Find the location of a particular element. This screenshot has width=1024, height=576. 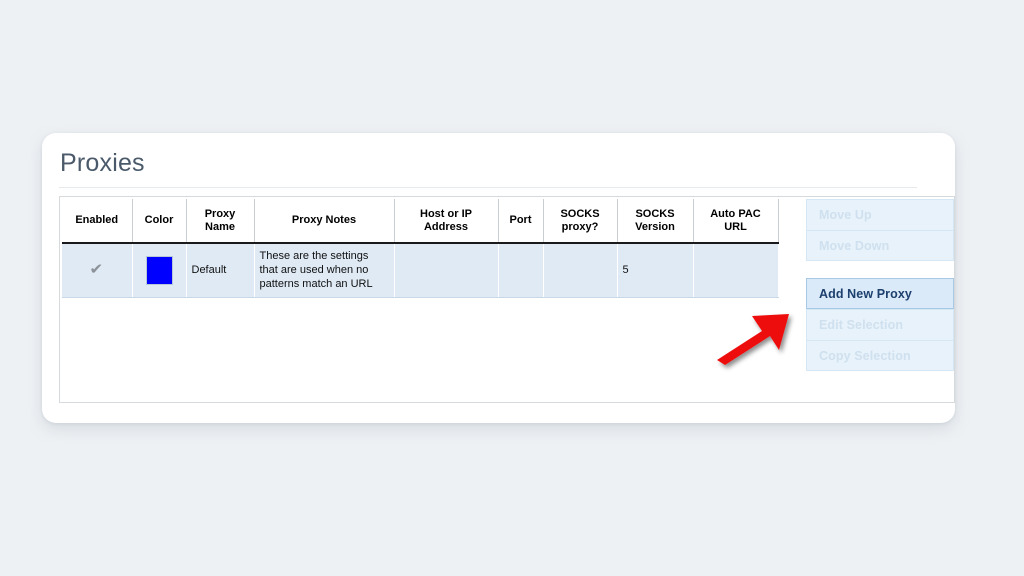

column-header-auto-pac-url: Auto PAC URL is located at coordinates (736, 221).